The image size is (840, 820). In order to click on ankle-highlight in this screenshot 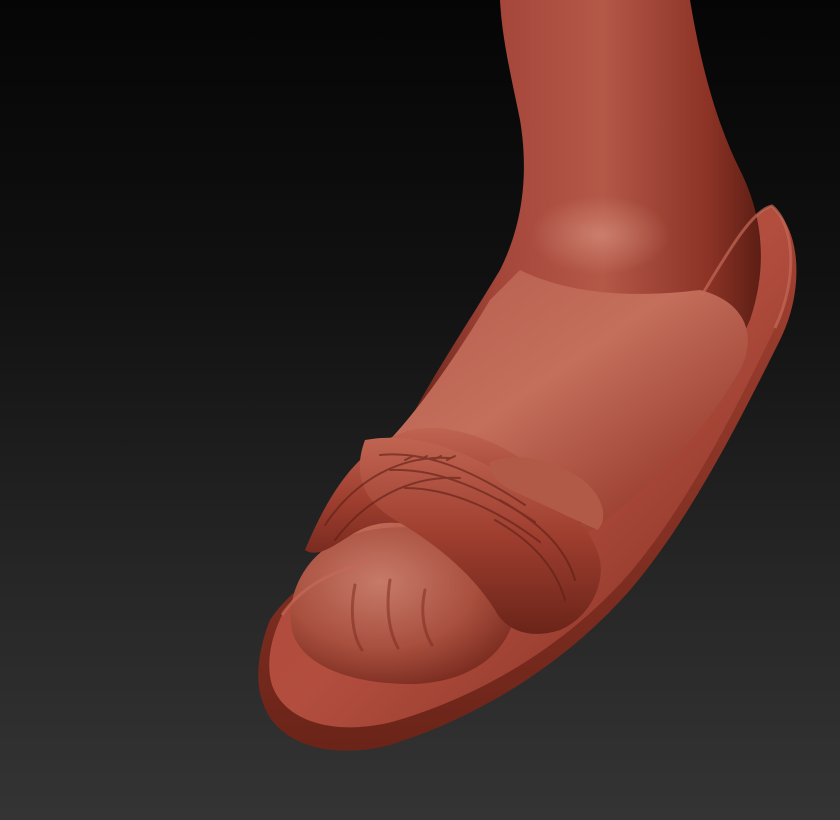, I will do `click(600, 235)`.